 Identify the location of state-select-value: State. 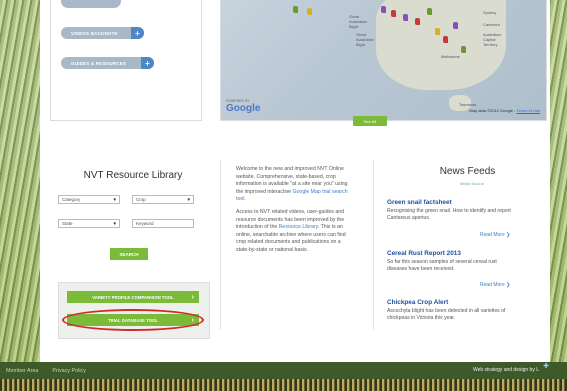
(67, 223).